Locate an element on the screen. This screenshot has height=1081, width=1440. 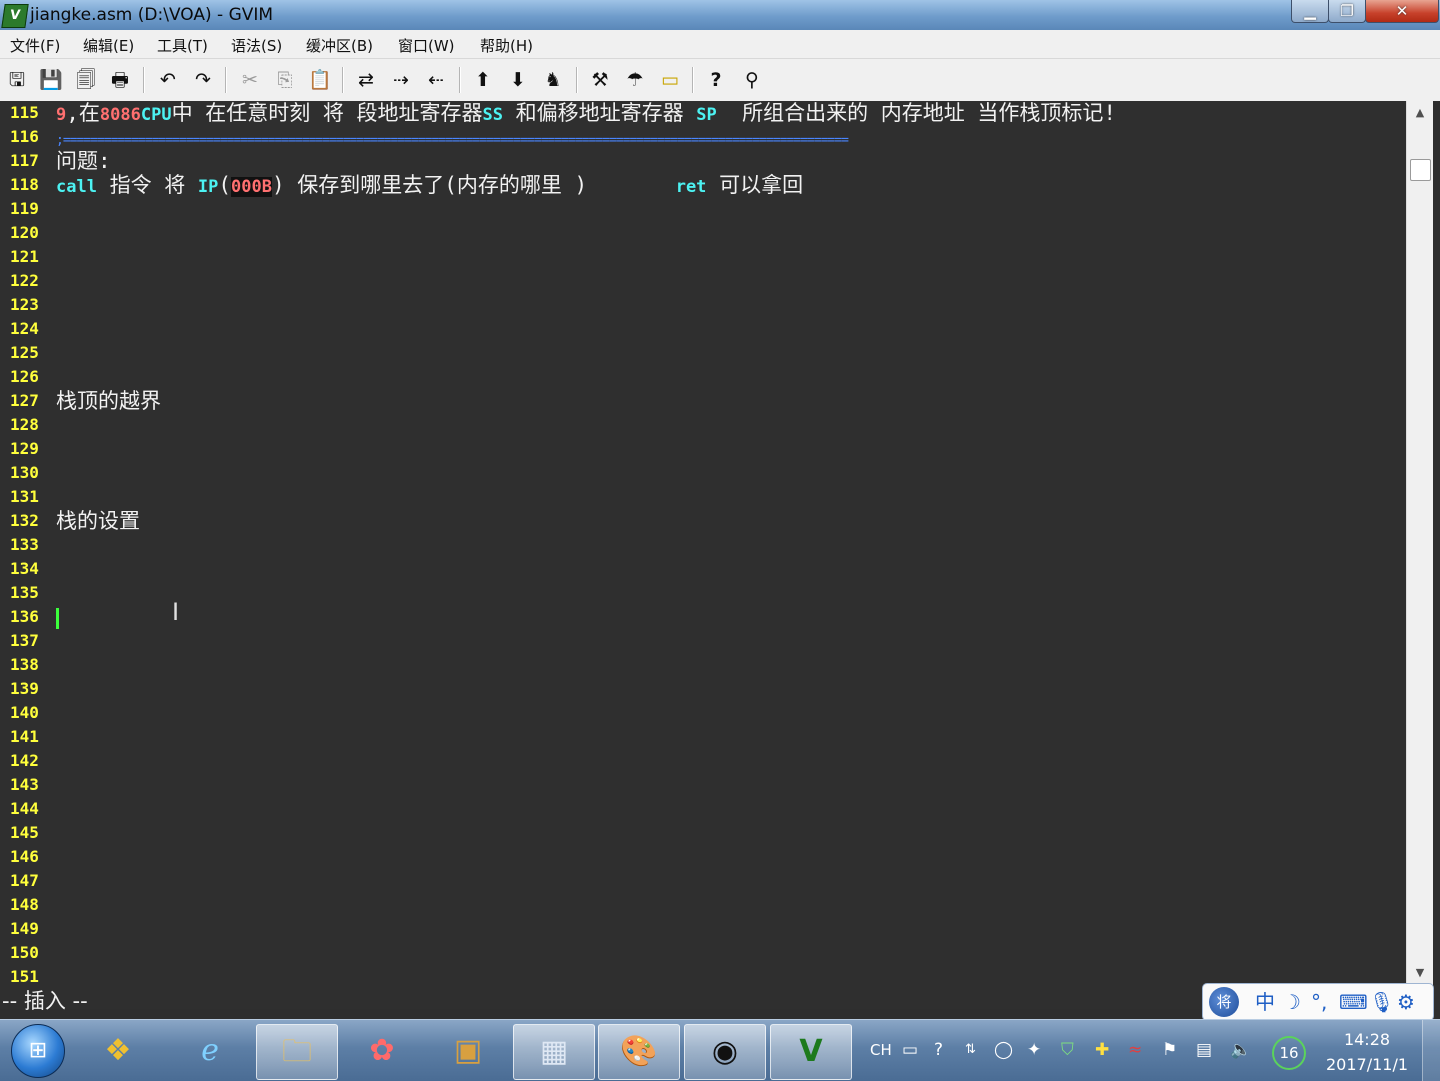
cut-icon: ✂ is located at coordinates (250, 80).